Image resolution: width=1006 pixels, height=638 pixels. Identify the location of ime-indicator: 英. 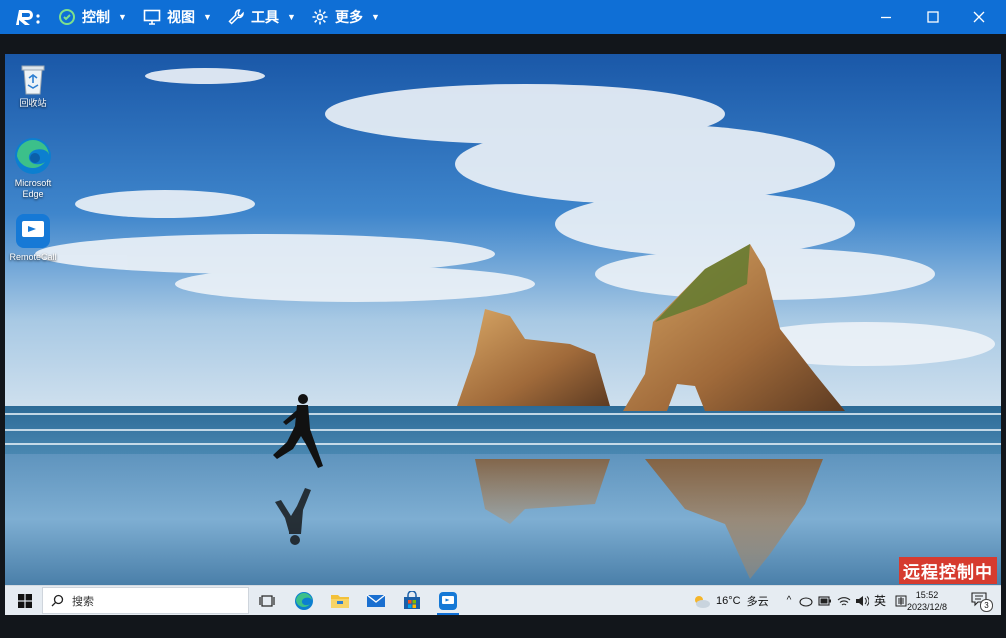
(880, 600).